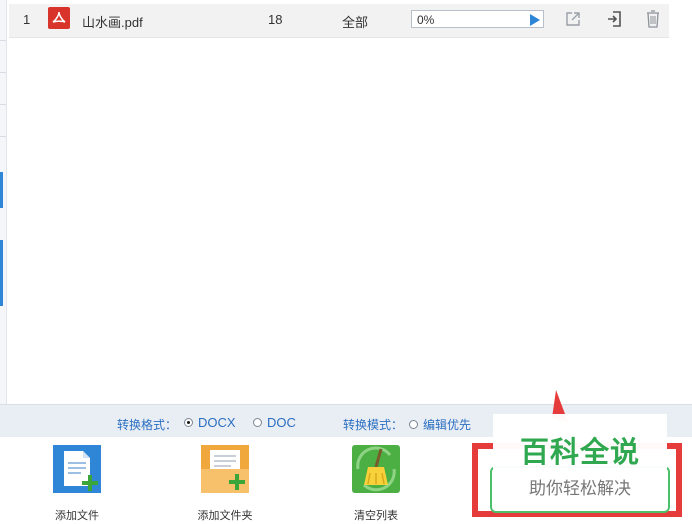 Image resolution: width=692 pixels, height=524 pixels. I want to click on mode-option-edit-first: 编辑优先, so click(440, 424).